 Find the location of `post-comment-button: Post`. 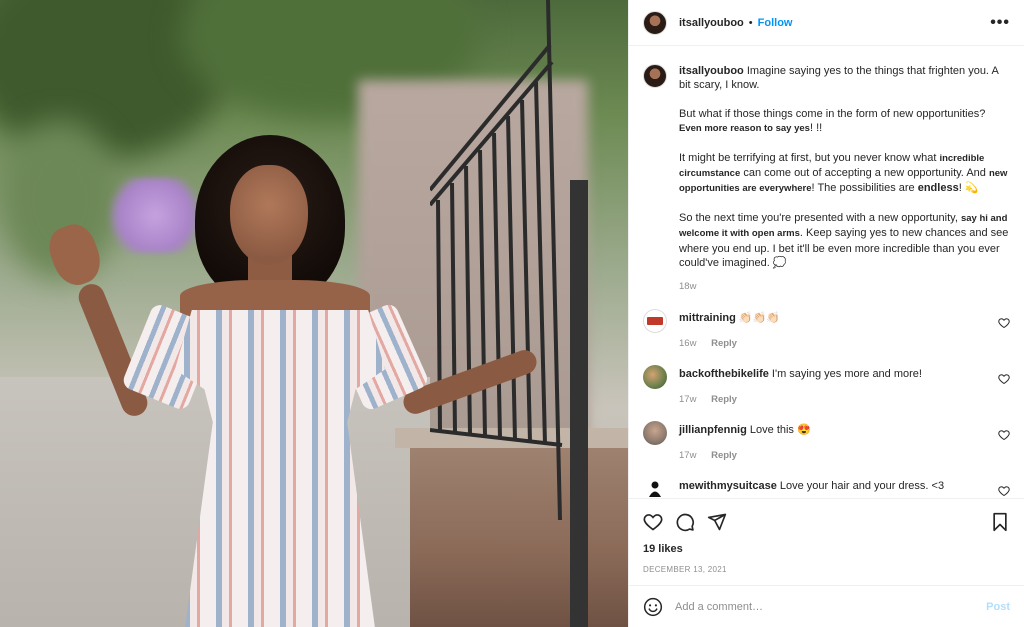

post-comment-button: Post is located at coordinates (998, 607).